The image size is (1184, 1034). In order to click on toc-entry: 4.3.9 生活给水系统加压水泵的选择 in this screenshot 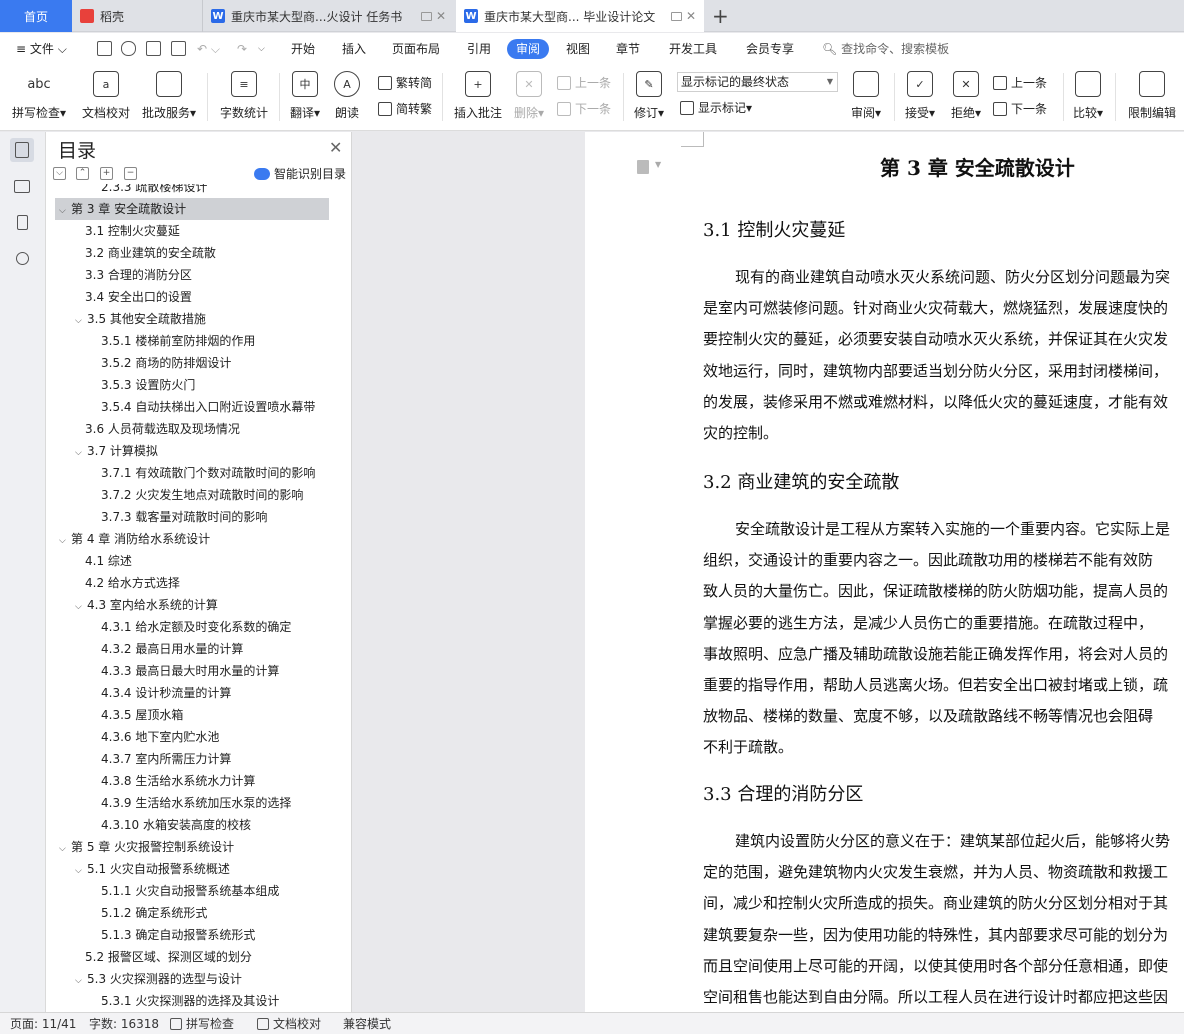, I will do `click(192, 803)`.